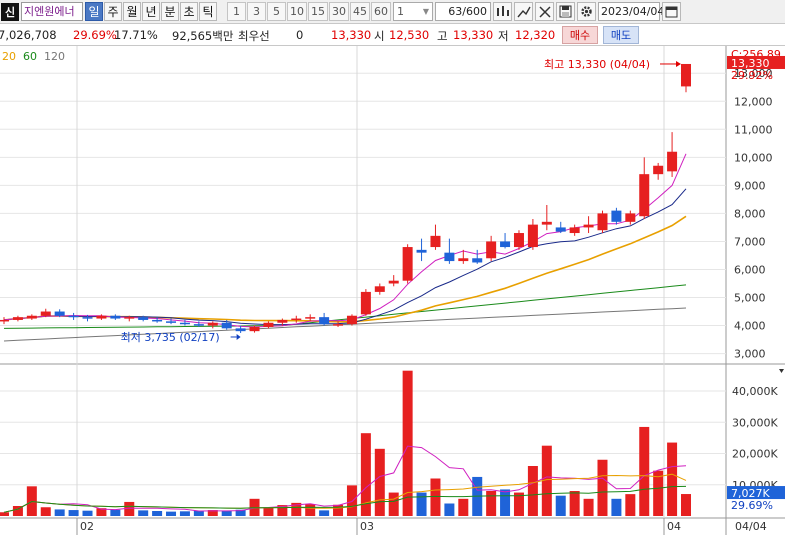 This screenshot has height=535, width=785. Describe the element at coordinates (113, 11) in the screenshot. I see `period-tab: 주` at that location.